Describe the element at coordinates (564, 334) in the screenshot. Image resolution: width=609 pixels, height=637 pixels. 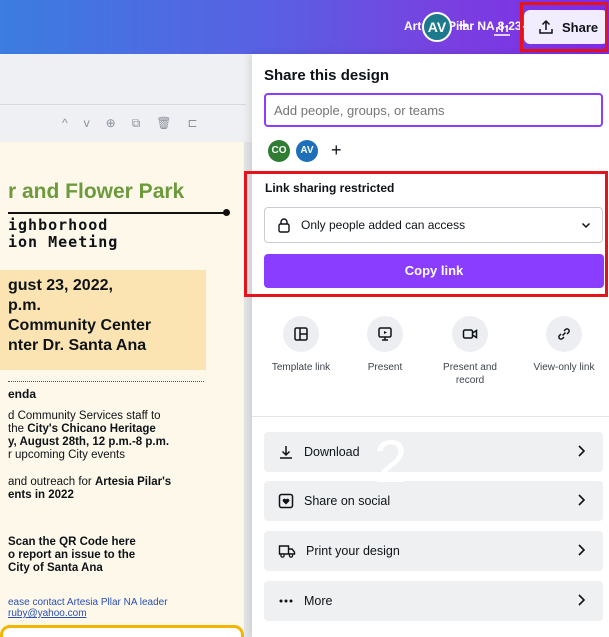
I see `link-icon` at that location.